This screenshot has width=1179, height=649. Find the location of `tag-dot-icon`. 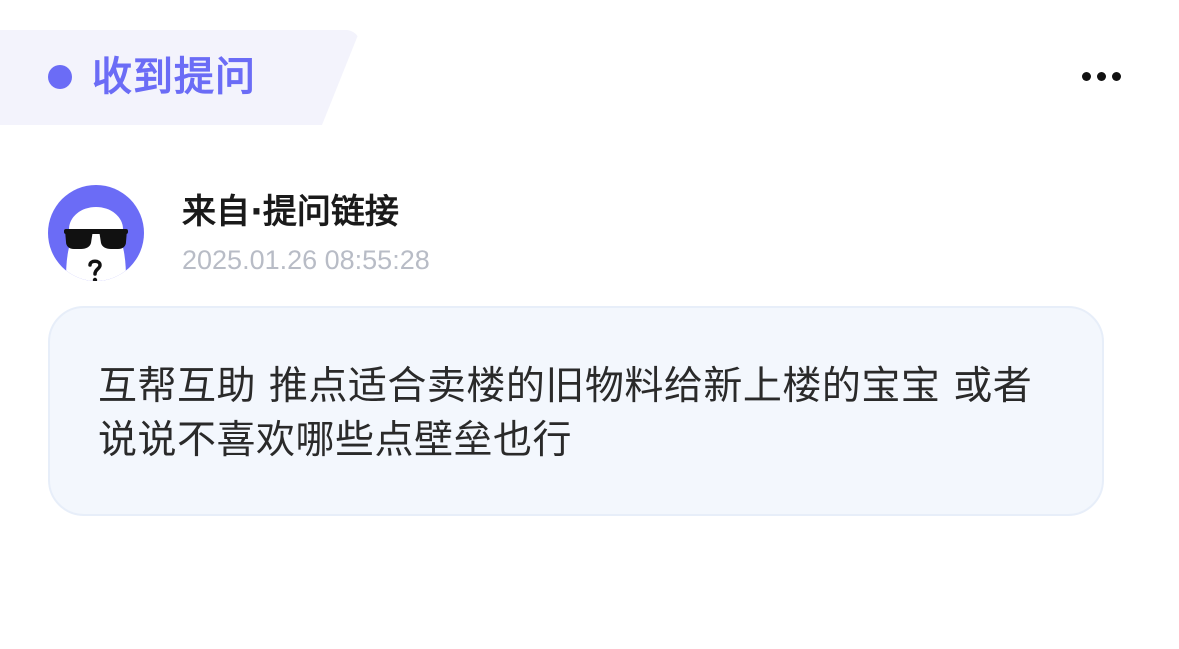

tag-dot-icon is located at coordinates (60, 77).